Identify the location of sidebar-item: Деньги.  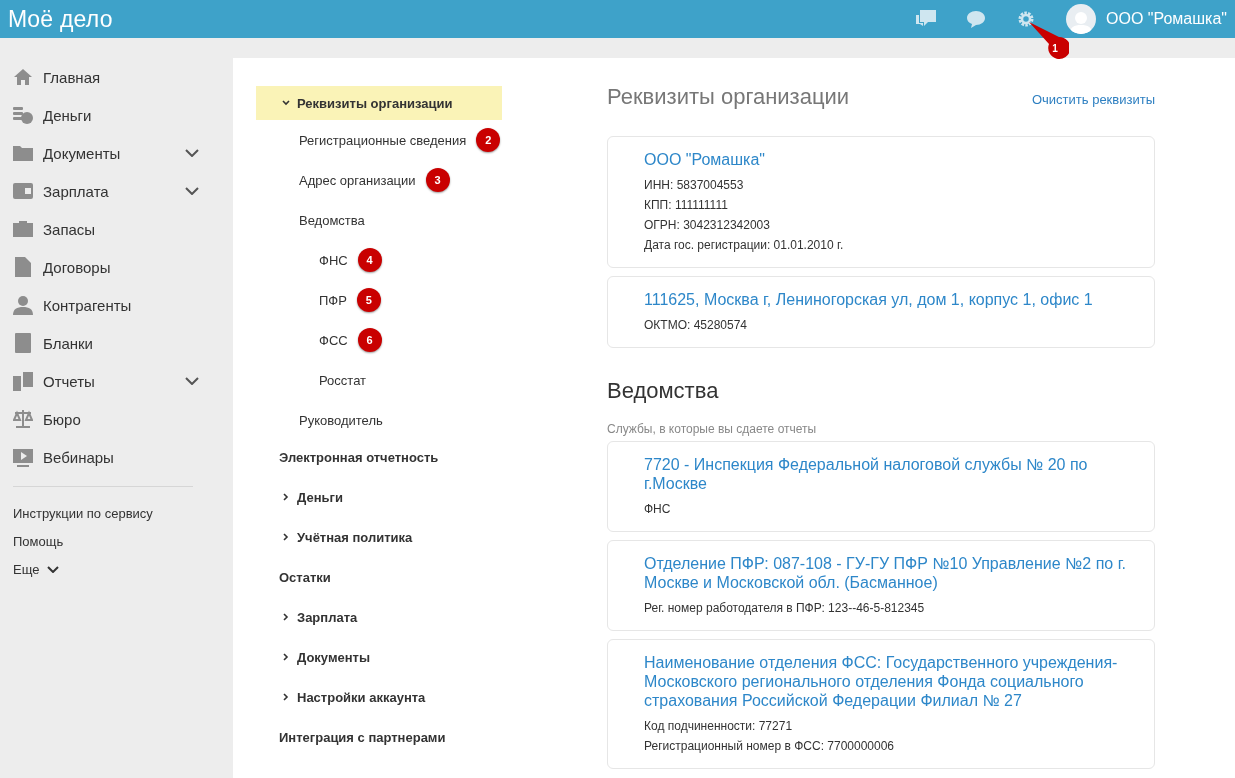
(116, 115).